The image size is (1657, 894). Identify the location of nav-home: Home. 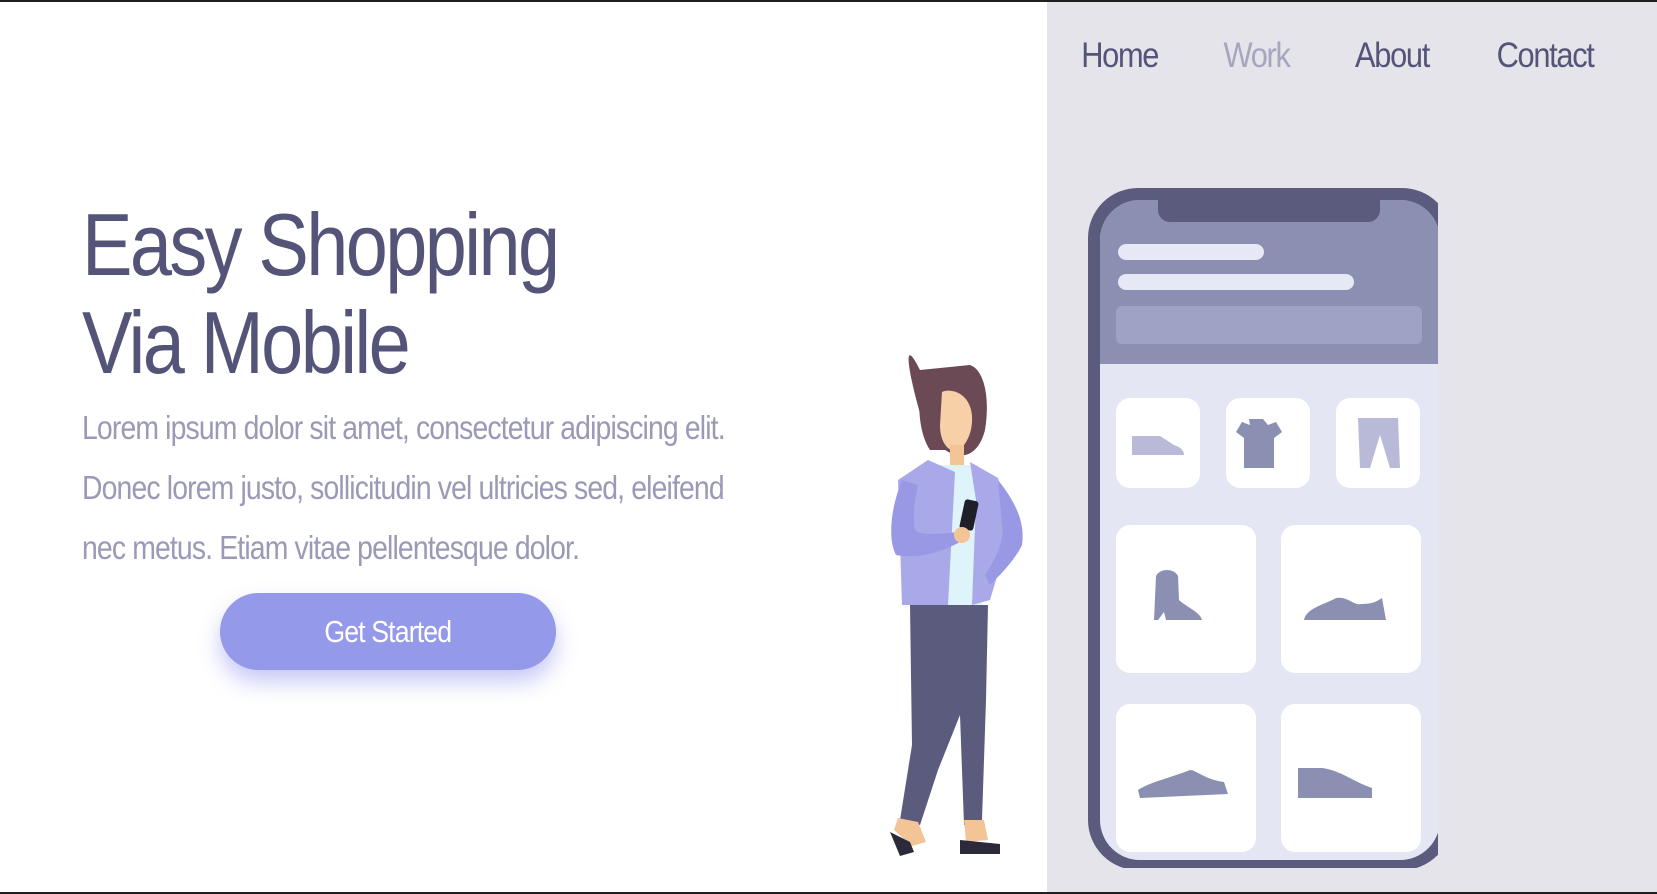
(1120, 56).